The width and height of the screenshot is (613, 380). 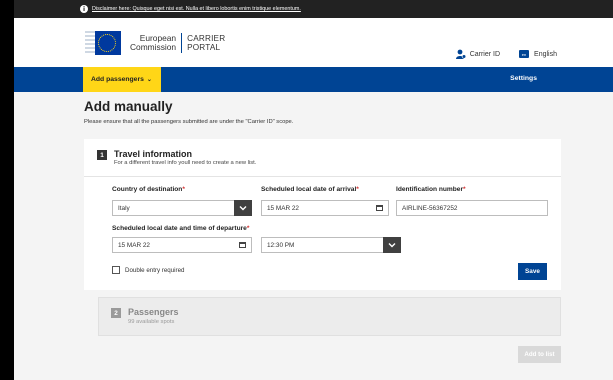 I want to click on double-entry-row: Double entry required, so click(x=148, y=270).